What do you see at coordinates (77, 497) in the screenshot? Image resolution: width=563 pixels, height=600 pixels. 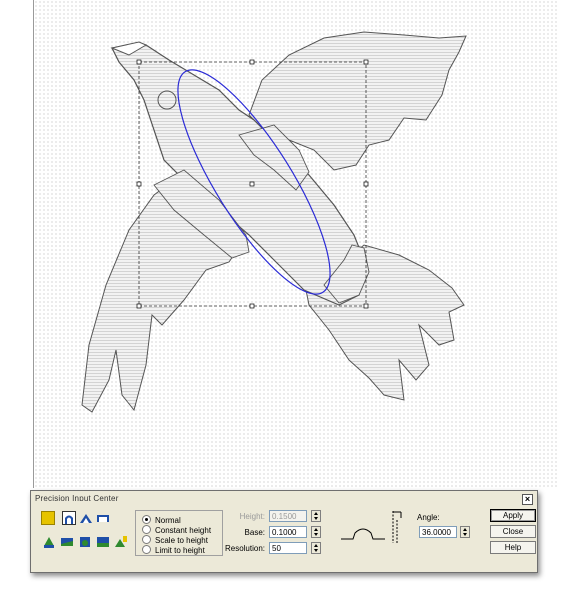 I see `dialog-title: Precision Input Center` at bounding box center [77, 497].